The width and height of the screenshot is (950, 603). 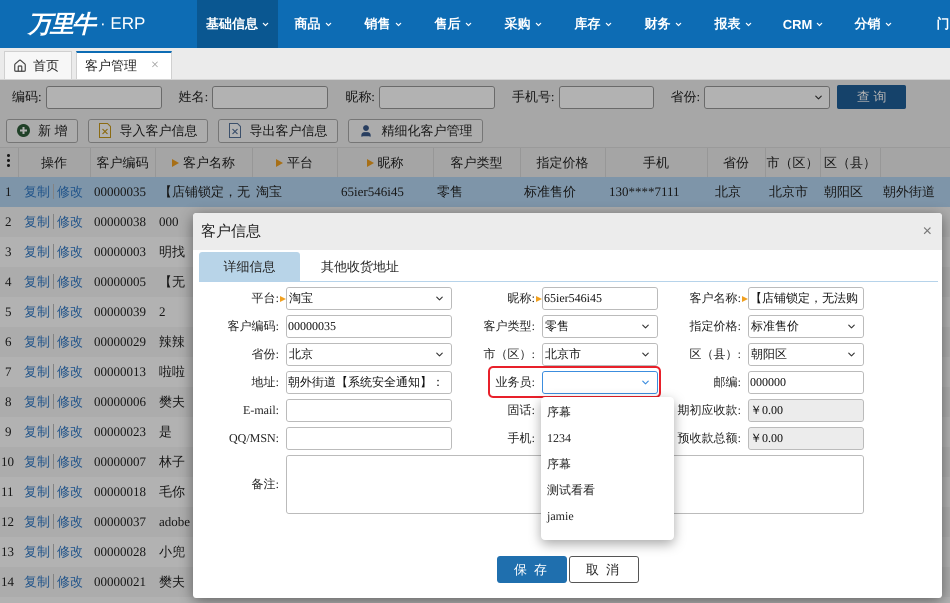 What do you see at coordinates (165, 431) in the screenshot?
I see `table-cell: 是` at bounding box center [165, 431].